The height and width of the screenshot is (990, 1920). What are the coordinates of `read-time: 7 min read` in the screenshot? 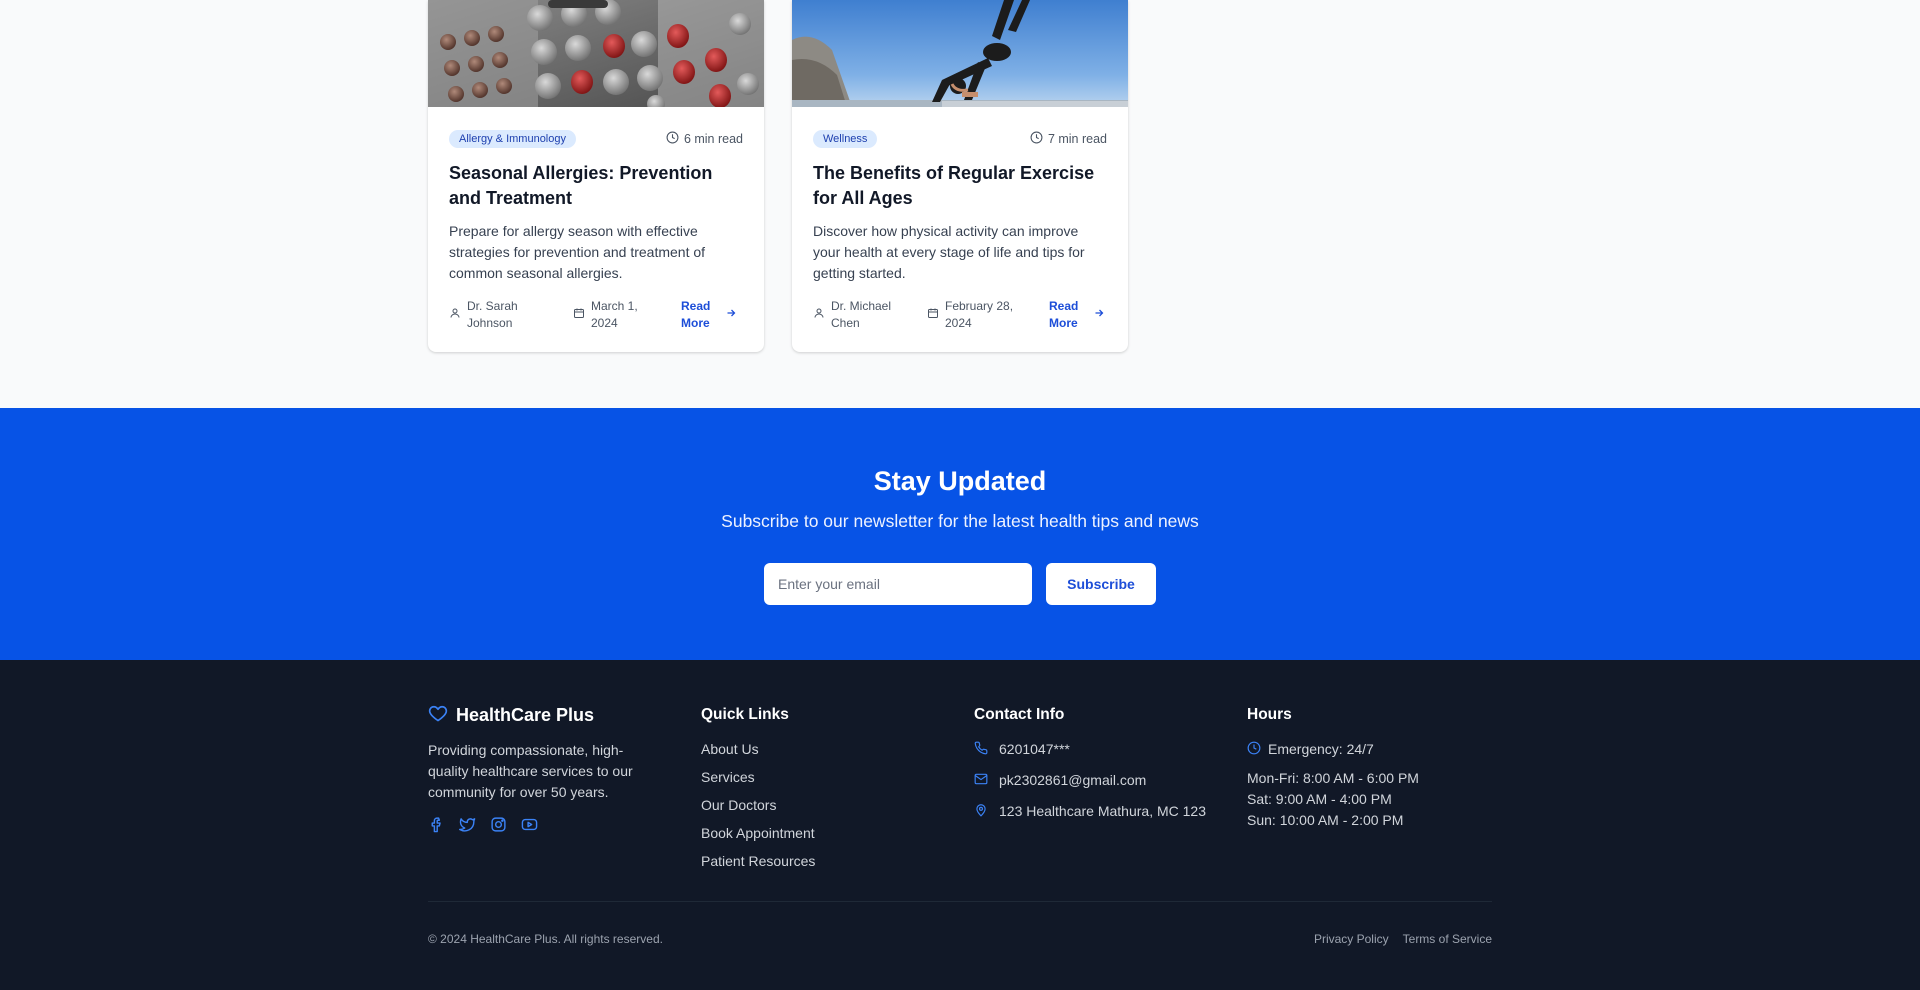 It's located at (1068, 139).